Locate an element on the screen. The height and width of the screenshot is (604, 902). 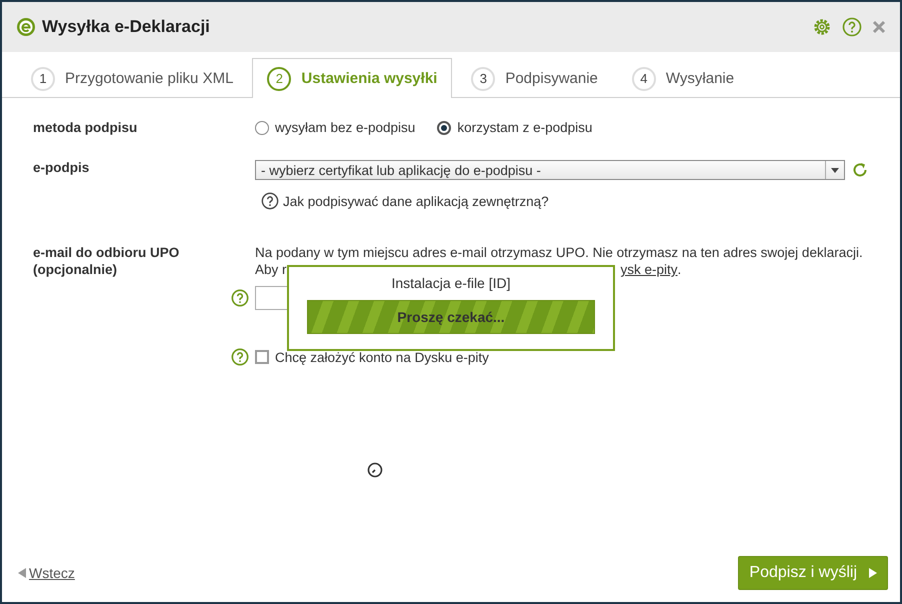
certificate-dropdown: - wybierz certyfikat lub aplikację do e-podpisu - is located at coordinates (550, 170).